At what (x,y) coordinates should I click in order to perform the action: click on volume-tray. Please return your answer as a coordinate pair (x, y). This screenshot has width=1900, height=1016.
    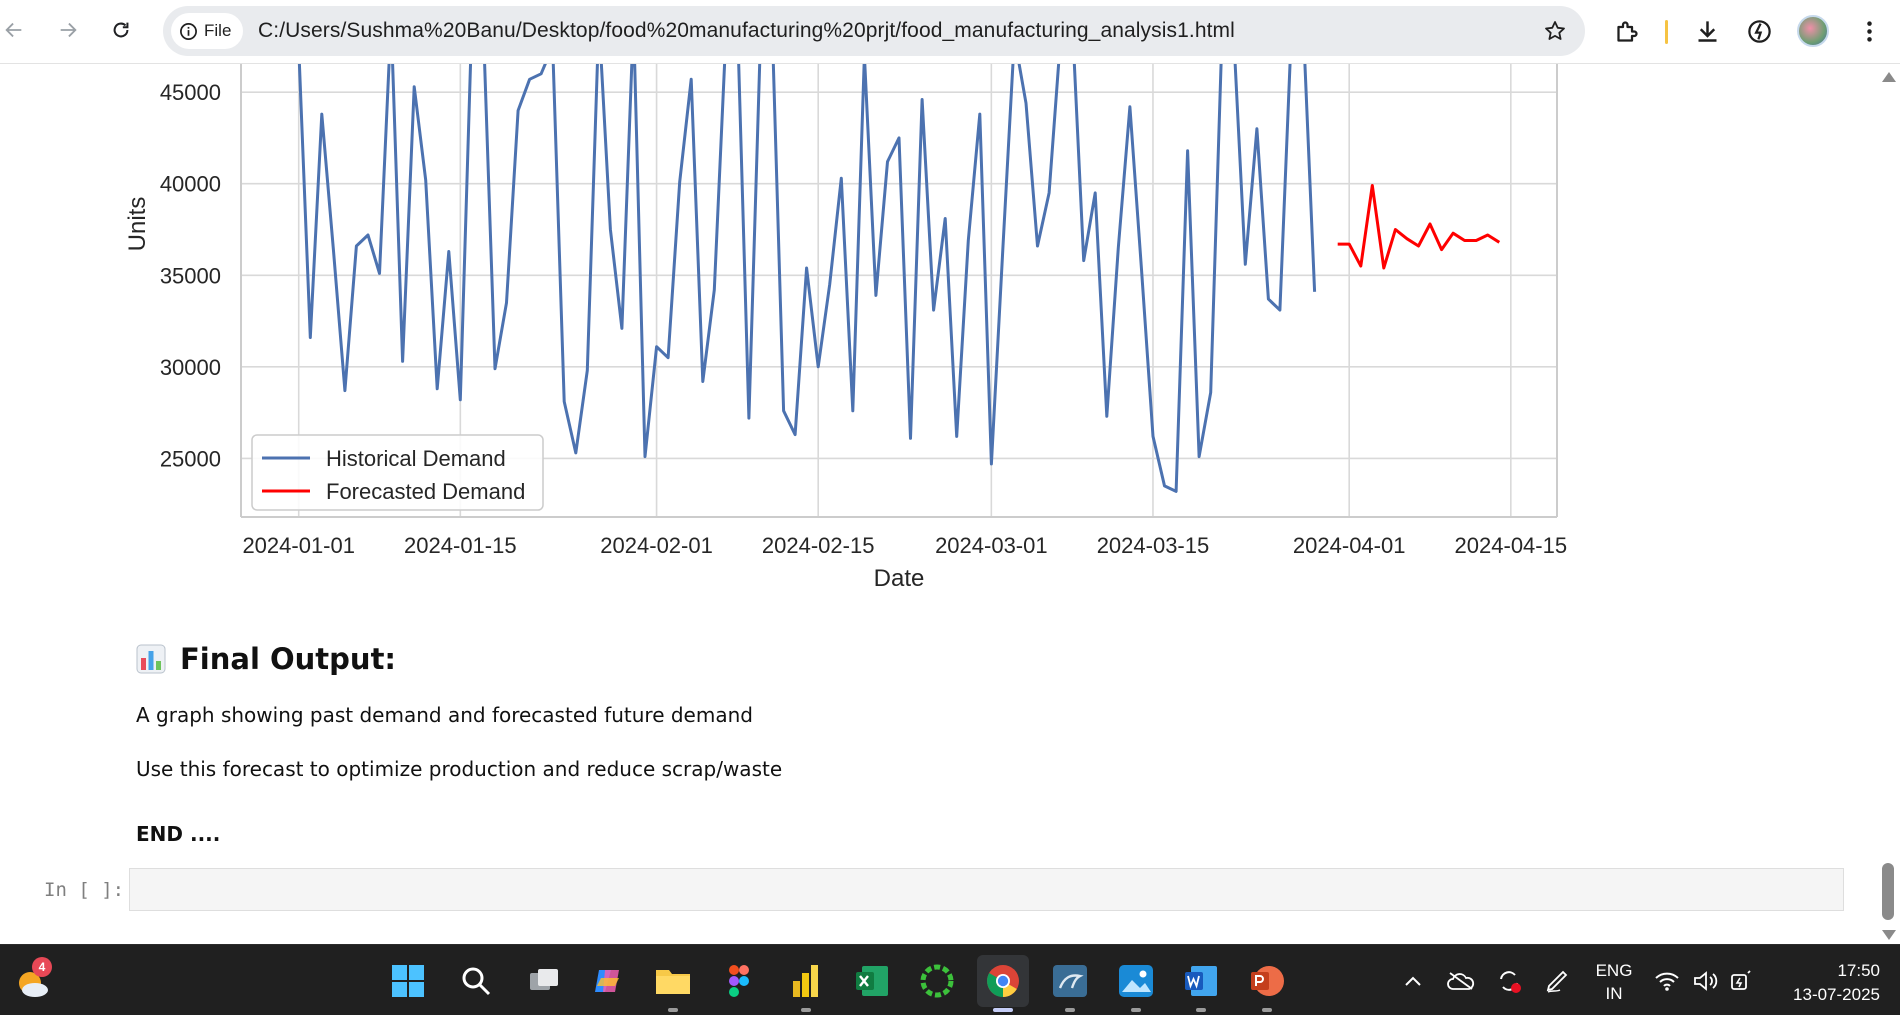
    Looking at the image, I should click on (1705, 980).